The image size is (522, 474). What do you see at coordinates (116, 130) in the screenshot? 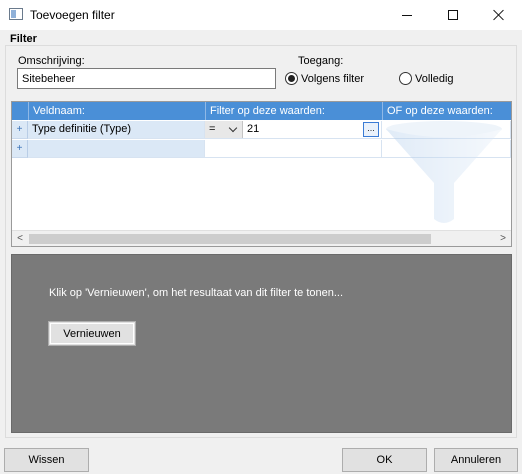
I see `field-name-cell: Type definitie (Type)` at bounding box center [116, 130].